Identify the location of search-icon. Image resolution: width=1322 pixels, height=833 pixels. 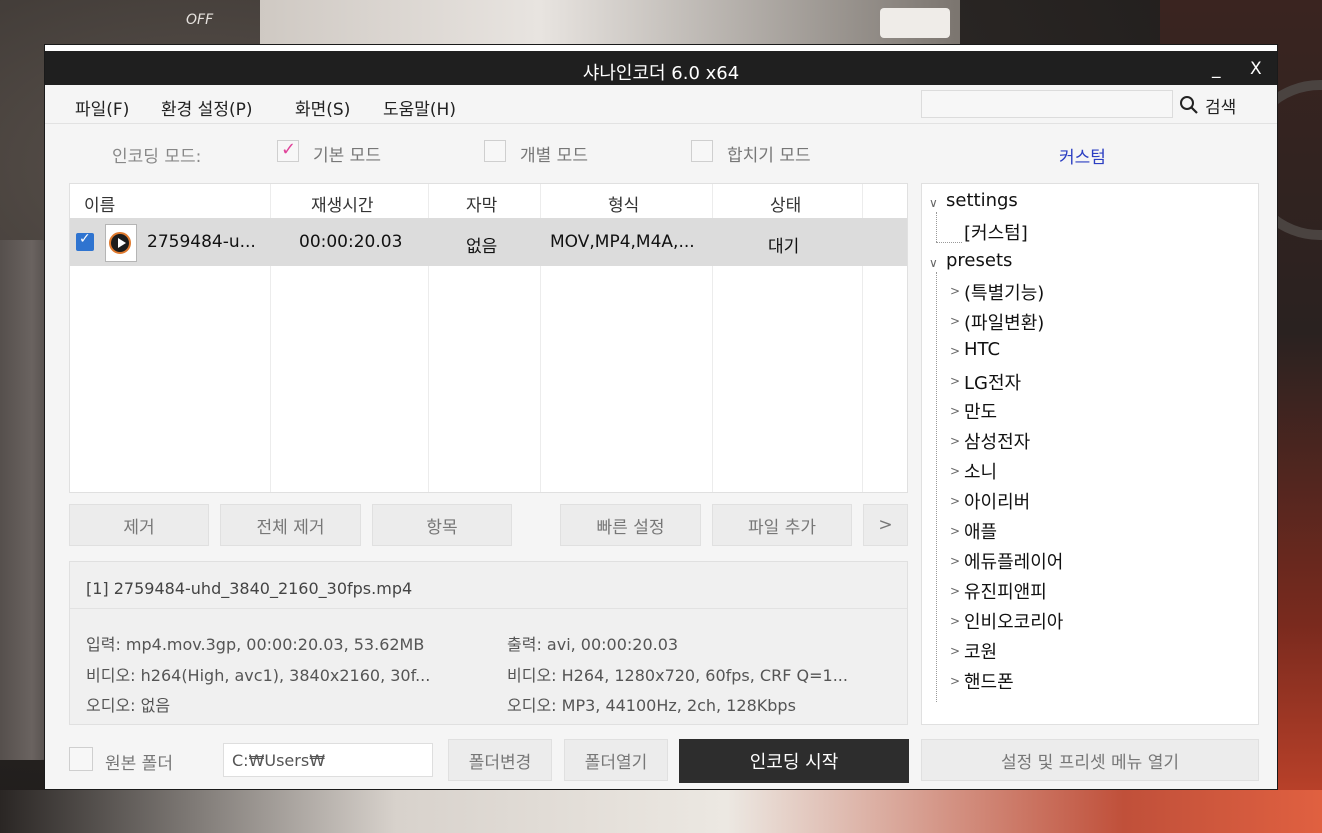
(1189, 105).